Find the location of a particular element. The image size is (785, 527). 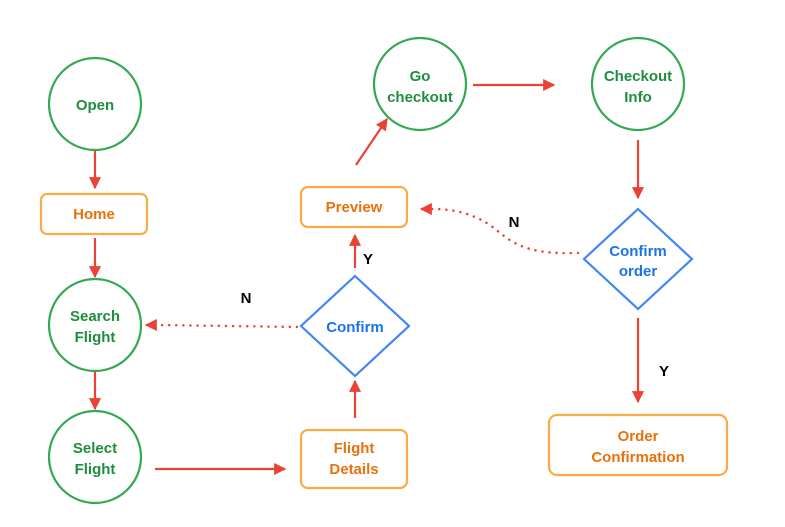

node-home: Home is located at coordinates (94, 214).